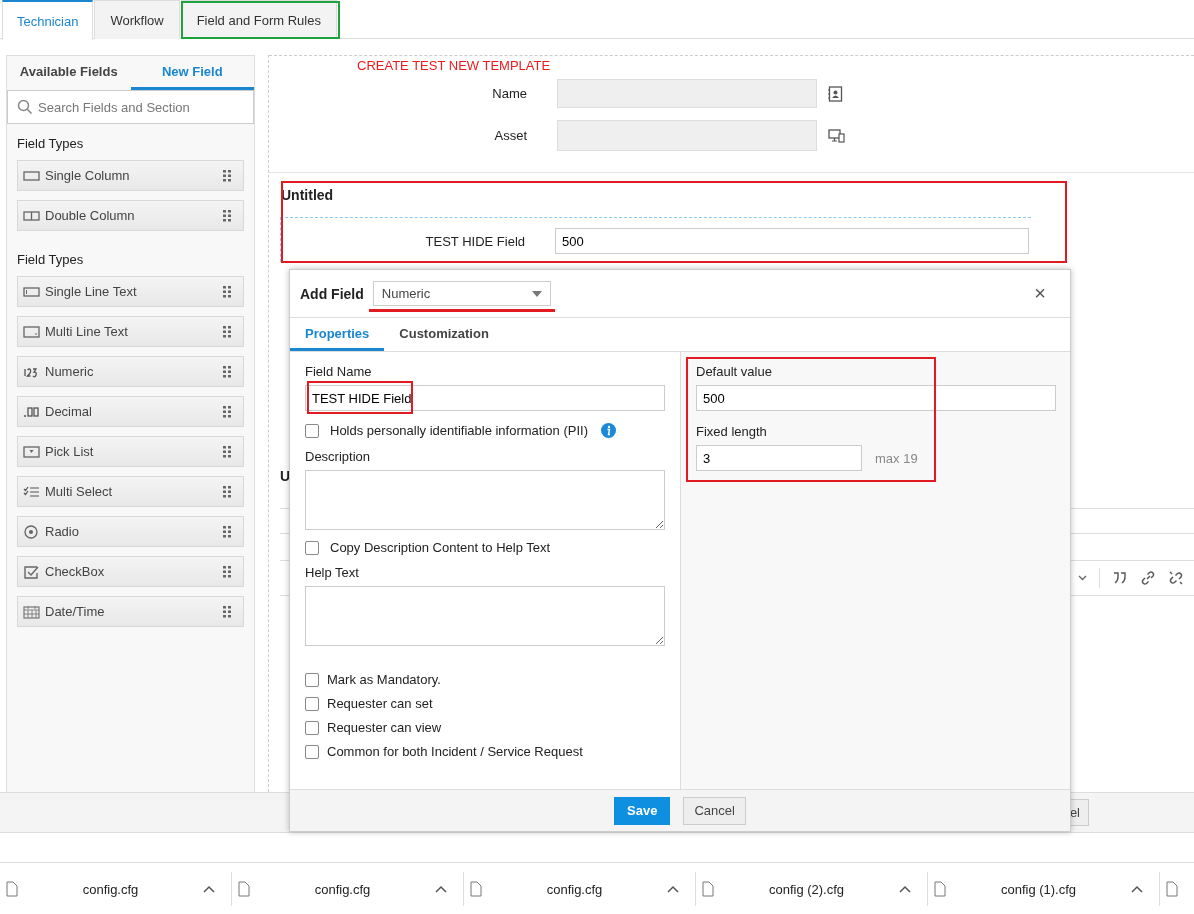  What do you see at coordinates (836, 135) in the screenshot?
I see `monitor-icon` at bounding box center [836, 135].